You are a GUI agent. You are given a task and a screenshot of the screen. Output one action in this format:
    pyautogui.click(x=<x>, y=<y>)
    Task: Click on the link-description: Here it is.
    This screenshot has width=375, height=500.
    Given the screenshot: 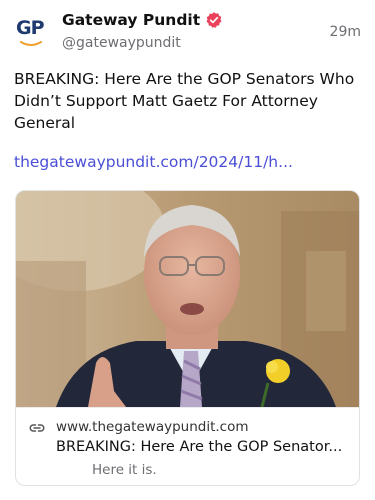 What is the action you would take?
    pyautogui.click(x=124, y=470)
    